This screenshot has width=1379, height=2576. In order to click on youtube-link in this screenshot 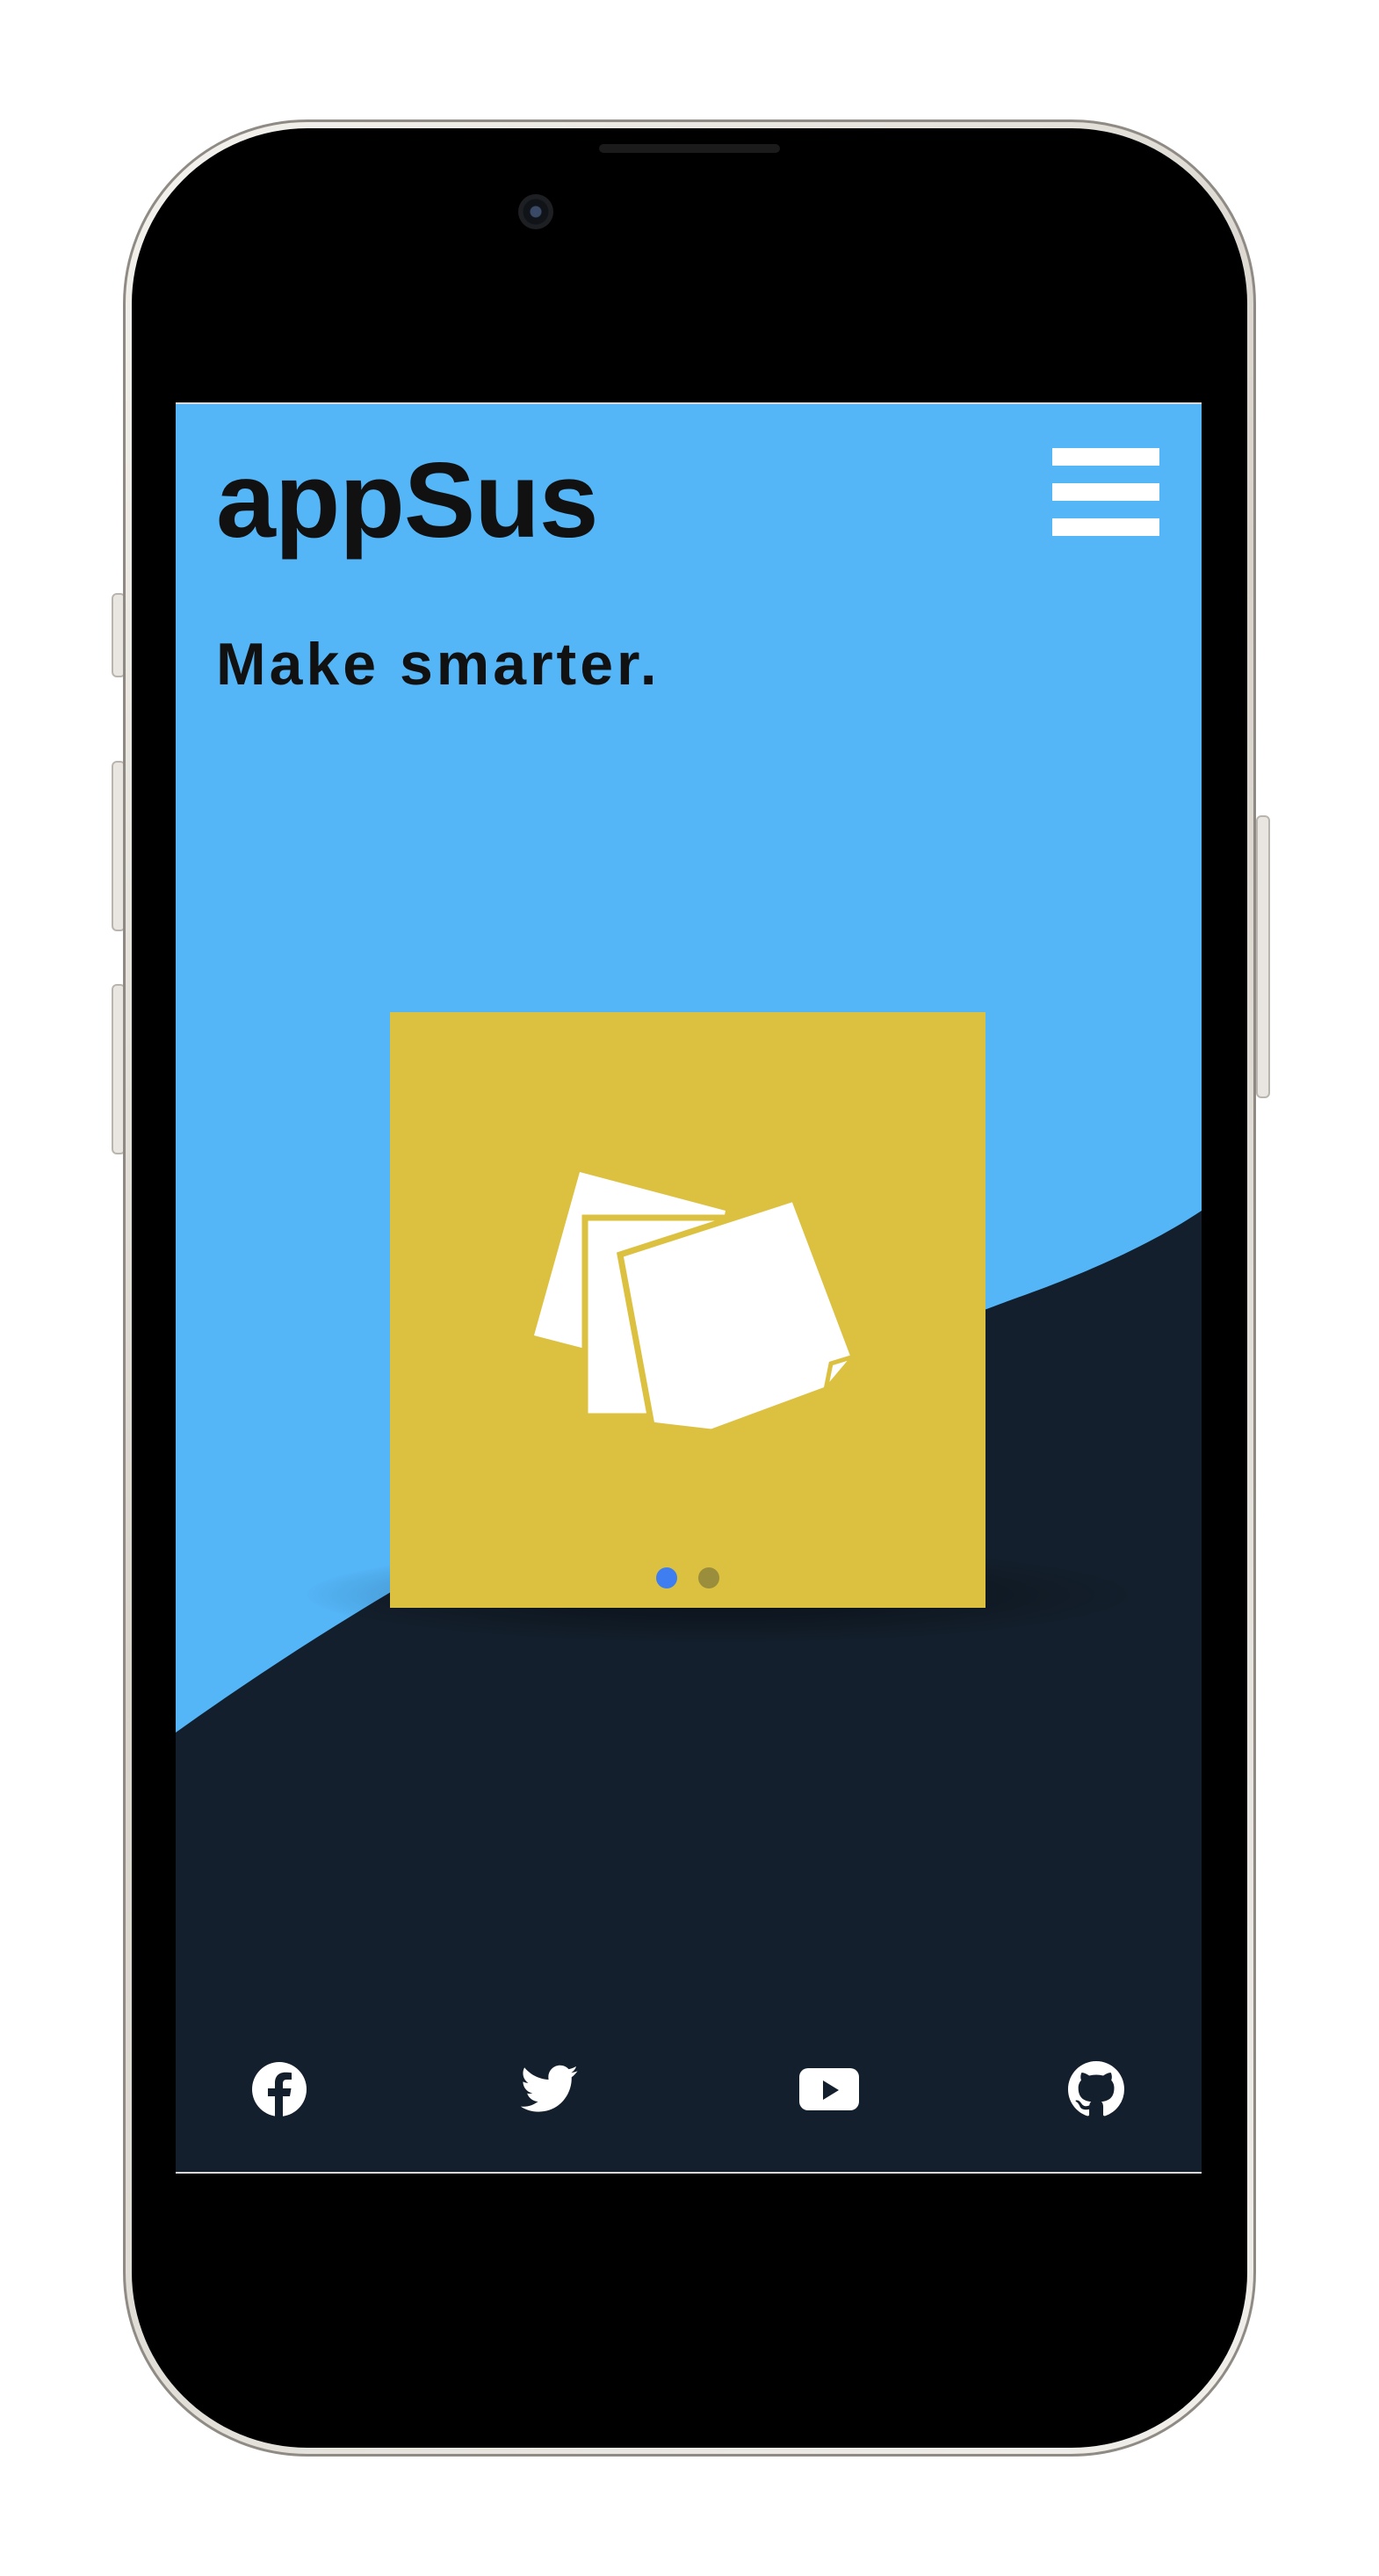, I will do `click(829, 2089)`.